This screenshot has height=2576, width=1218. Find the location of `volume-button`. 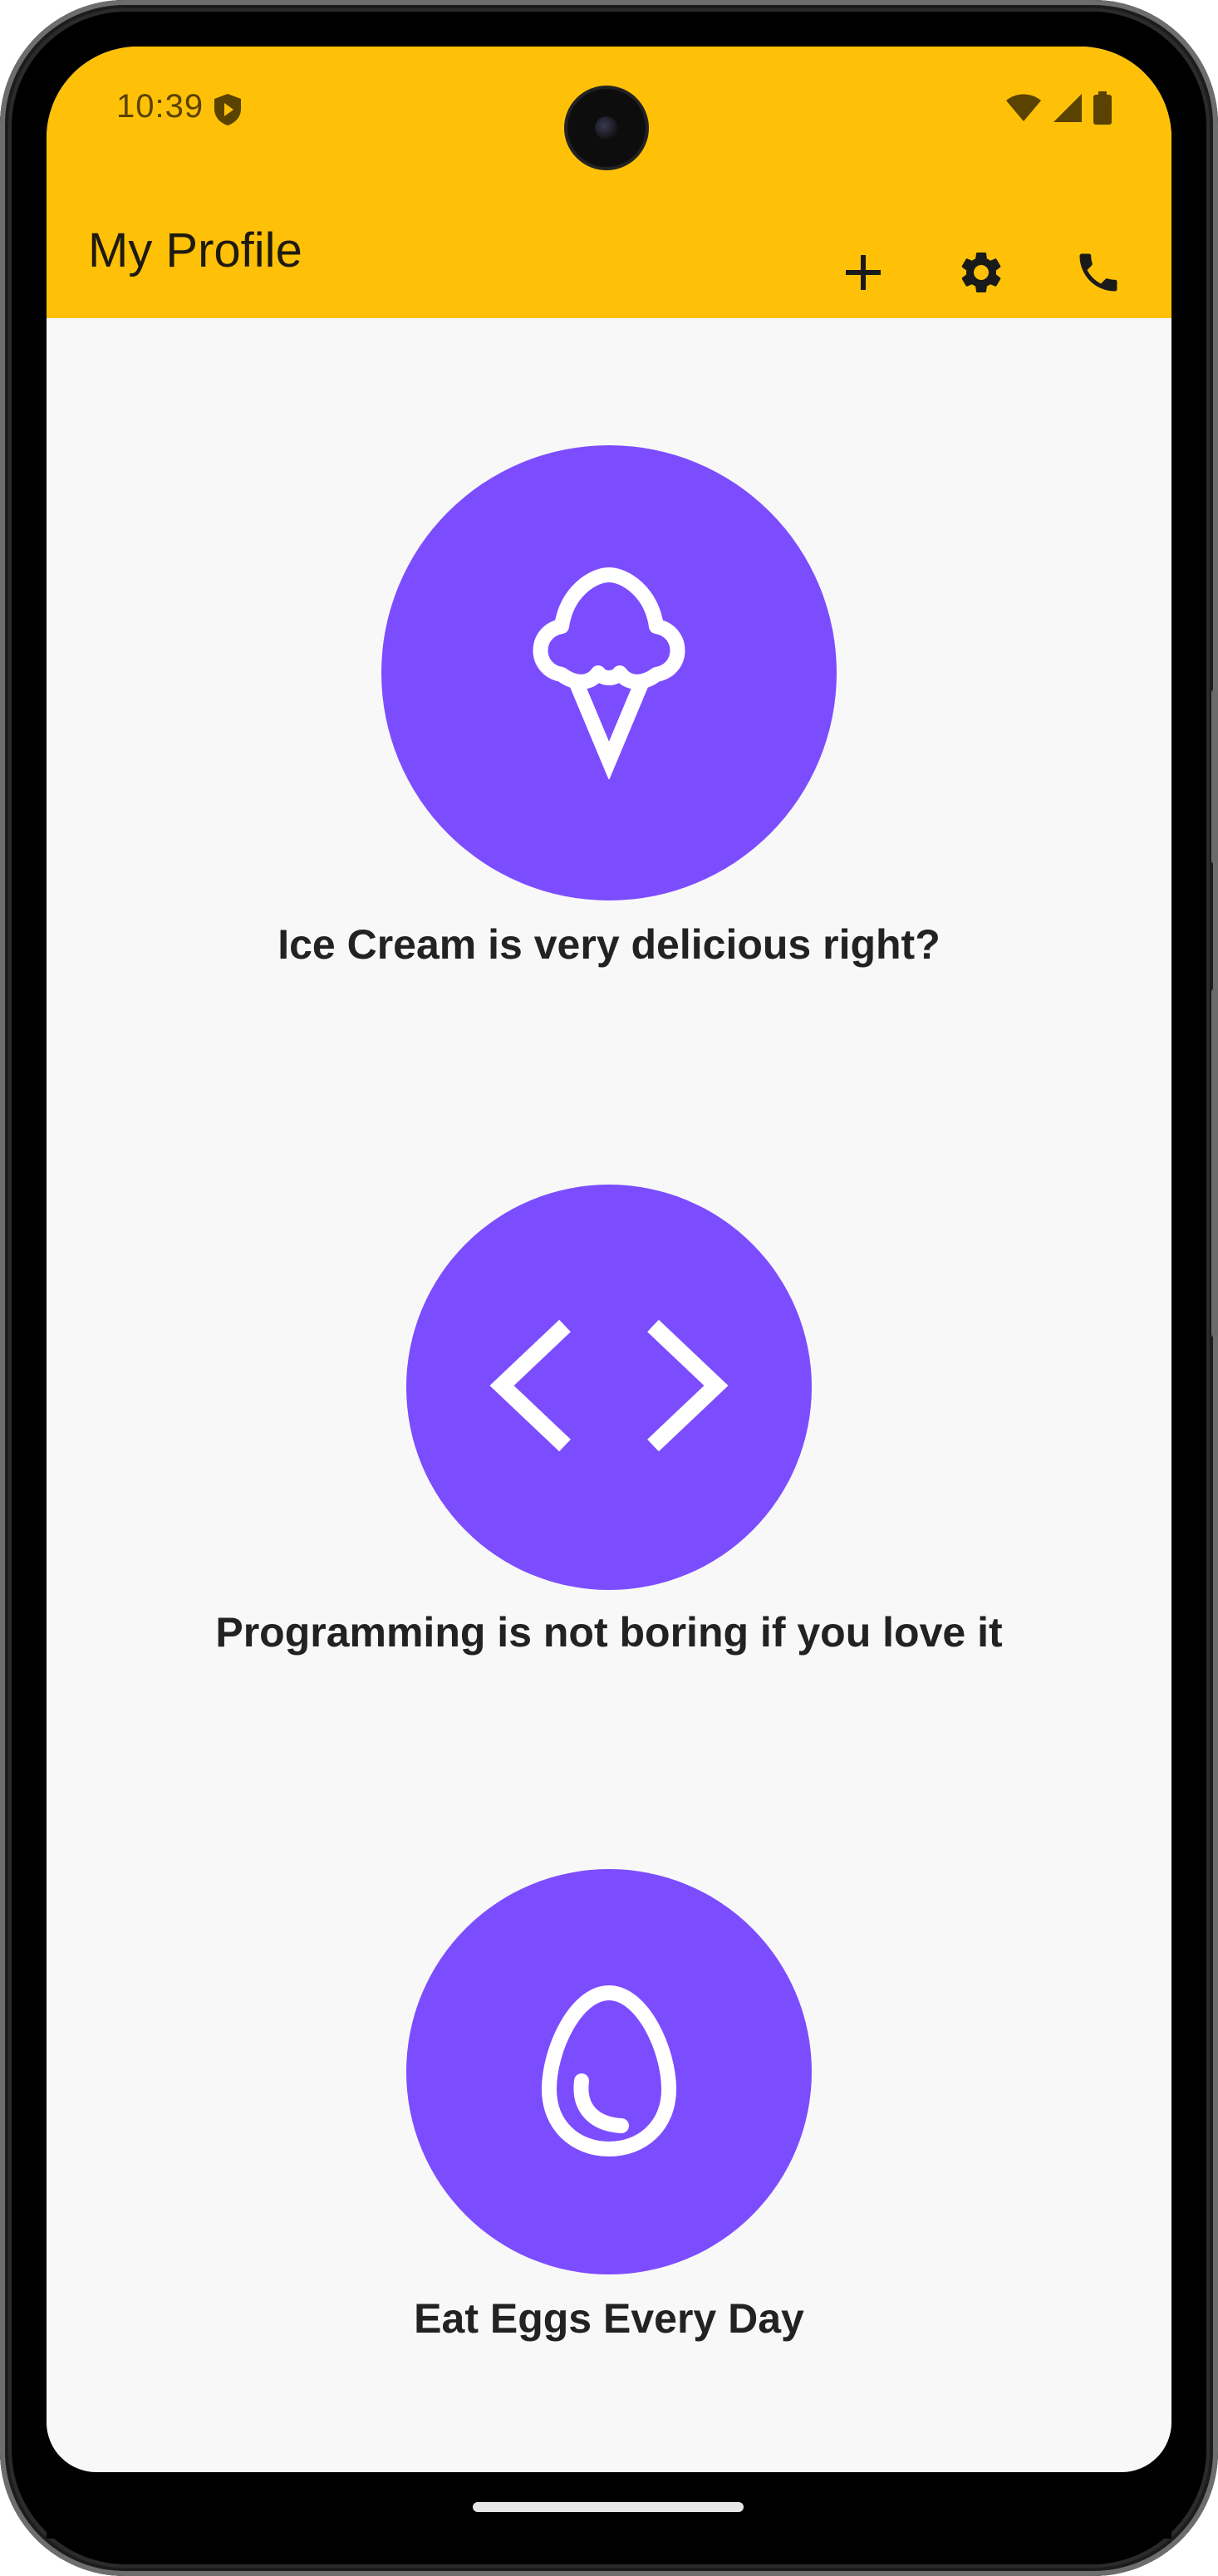

volume-button is located at coordinates (1214, 776).